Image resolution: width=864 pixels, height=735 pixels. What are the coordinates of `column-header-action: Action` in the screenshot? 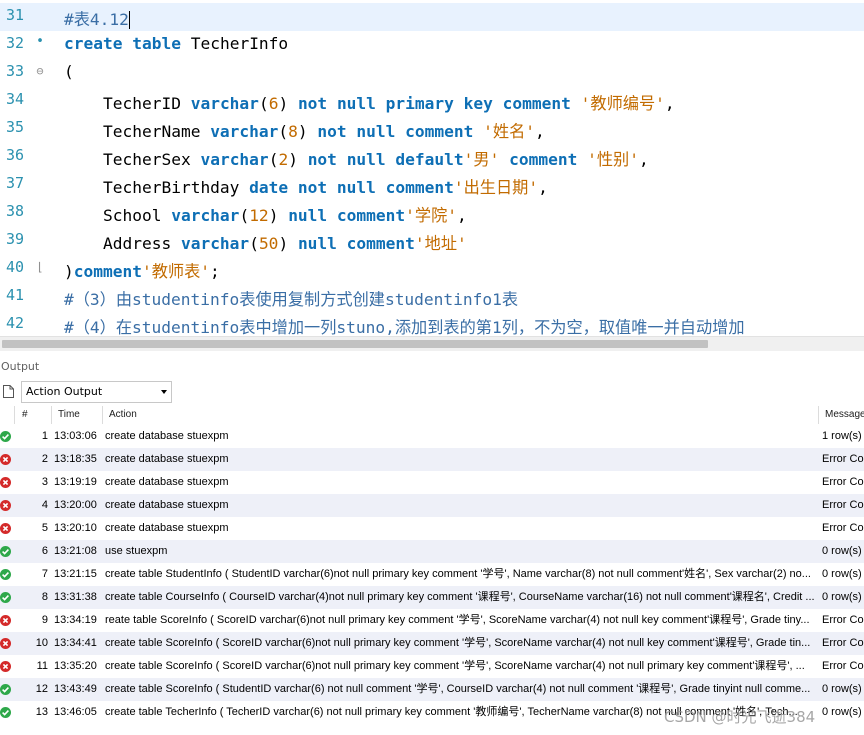 It's located at (459, 415).